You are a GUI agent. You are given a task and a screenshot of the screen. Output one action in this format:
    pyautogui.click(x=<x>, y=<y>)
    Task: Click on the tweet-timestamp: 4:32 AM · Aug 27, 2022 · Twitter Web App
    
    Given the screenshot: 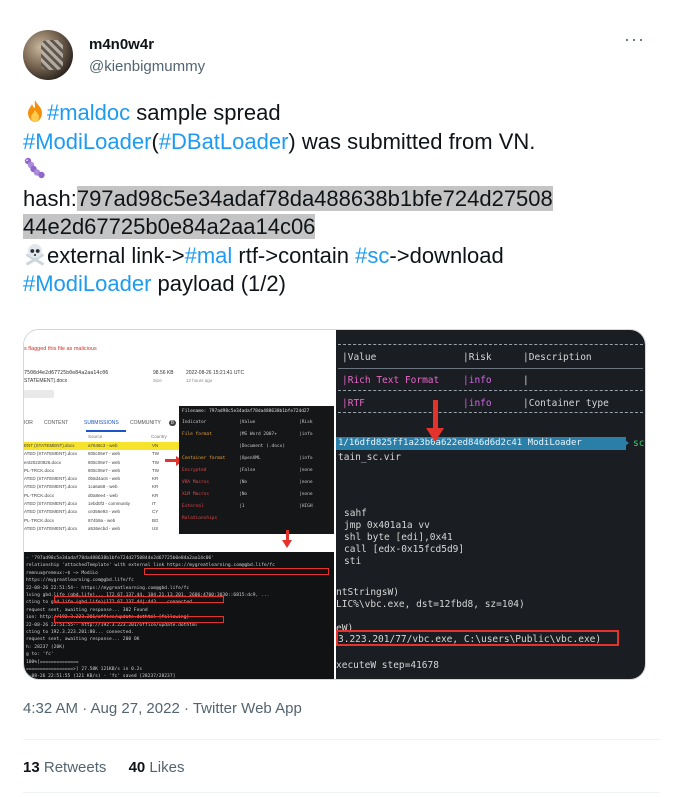 What is the action you would take?
    pyautogui.click(x=162, y=708)
    